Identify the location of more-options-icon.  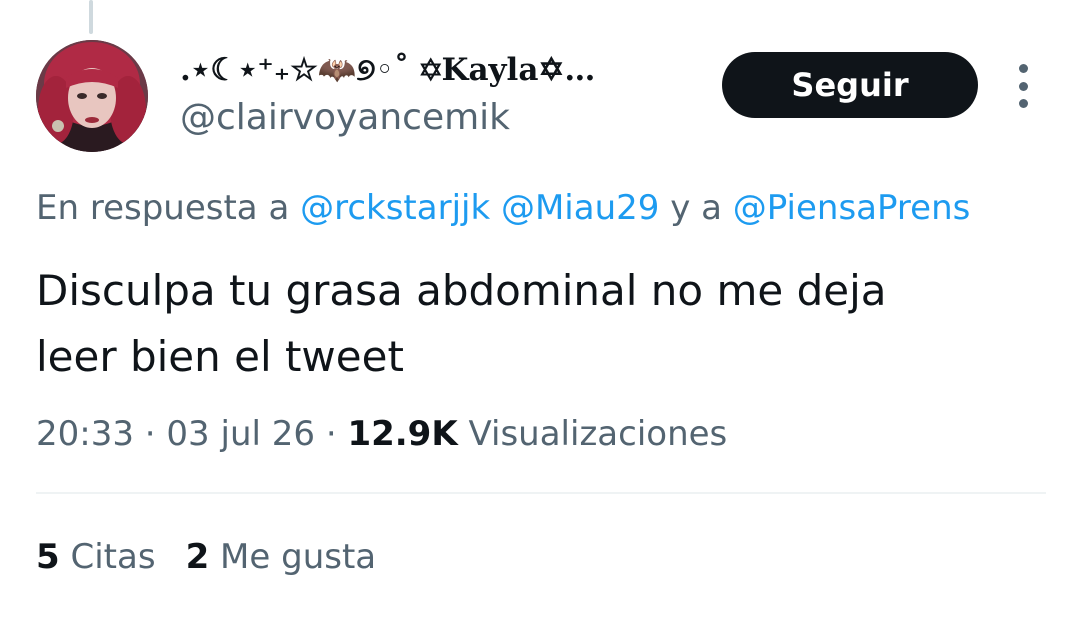
(1023, 86).